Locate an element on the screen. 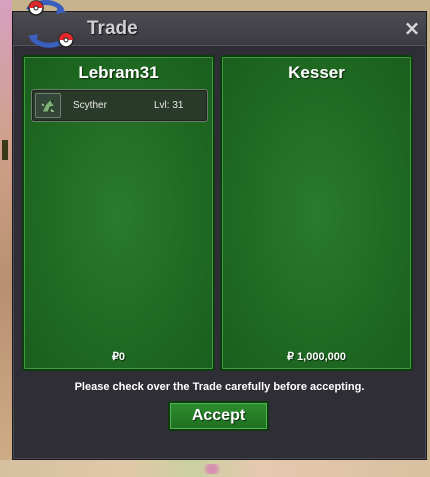 The image size is (430, 477). scyther-icon is located at coordinates (48, 105).